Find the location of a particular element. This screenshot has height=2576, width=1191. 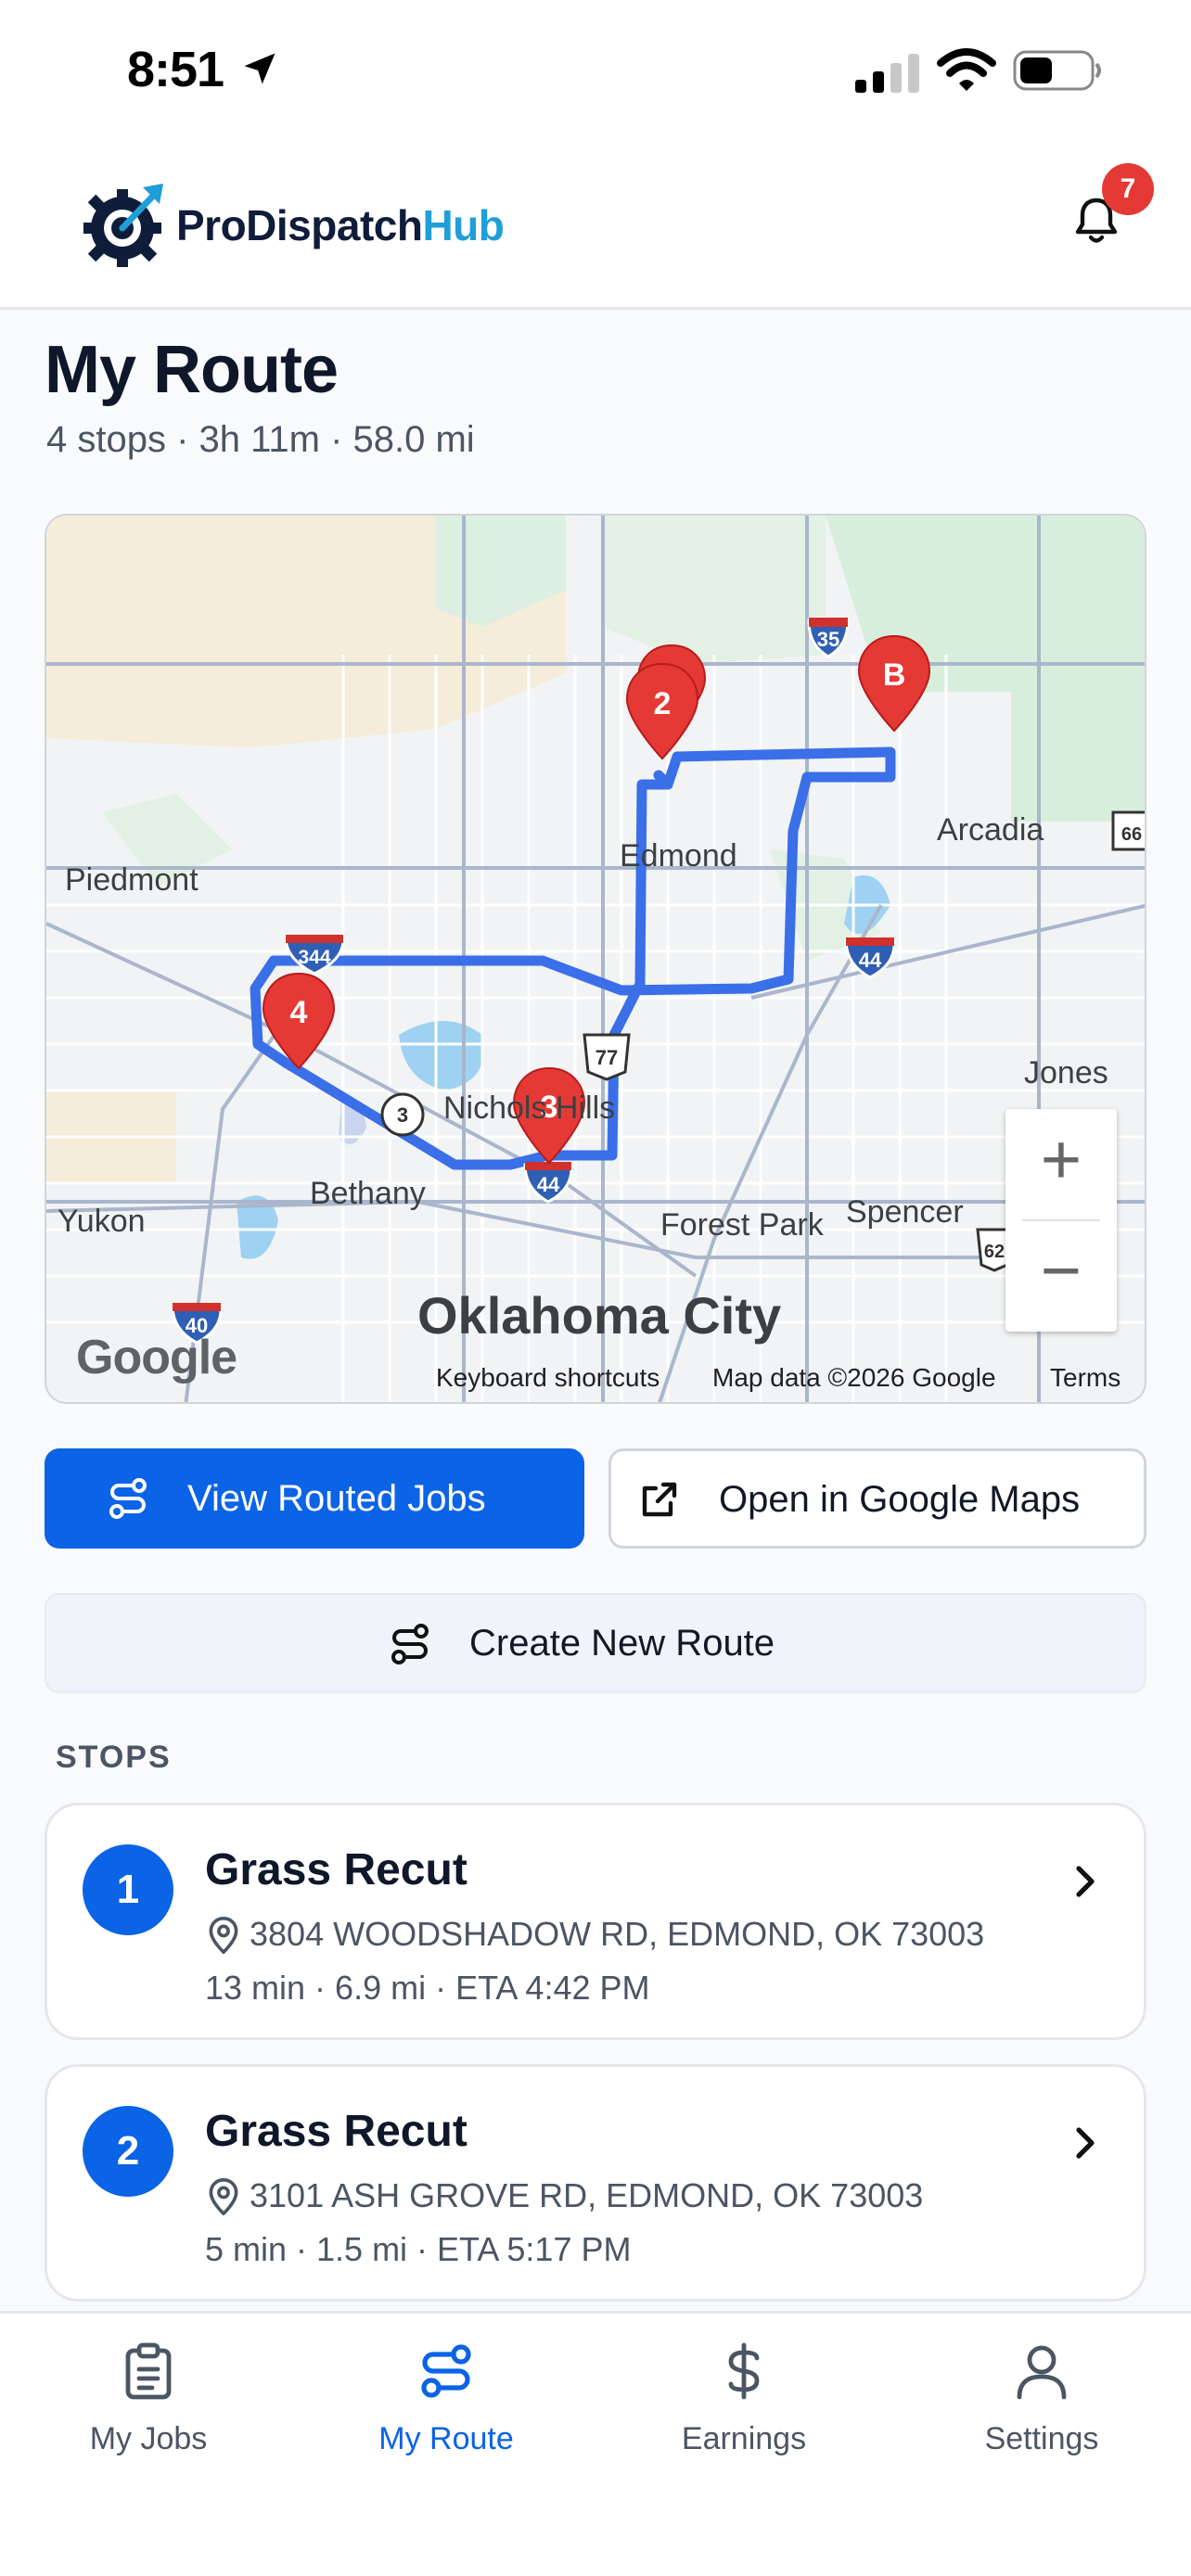

zoom-out-button: − is located at coordinates (1061, 1276).